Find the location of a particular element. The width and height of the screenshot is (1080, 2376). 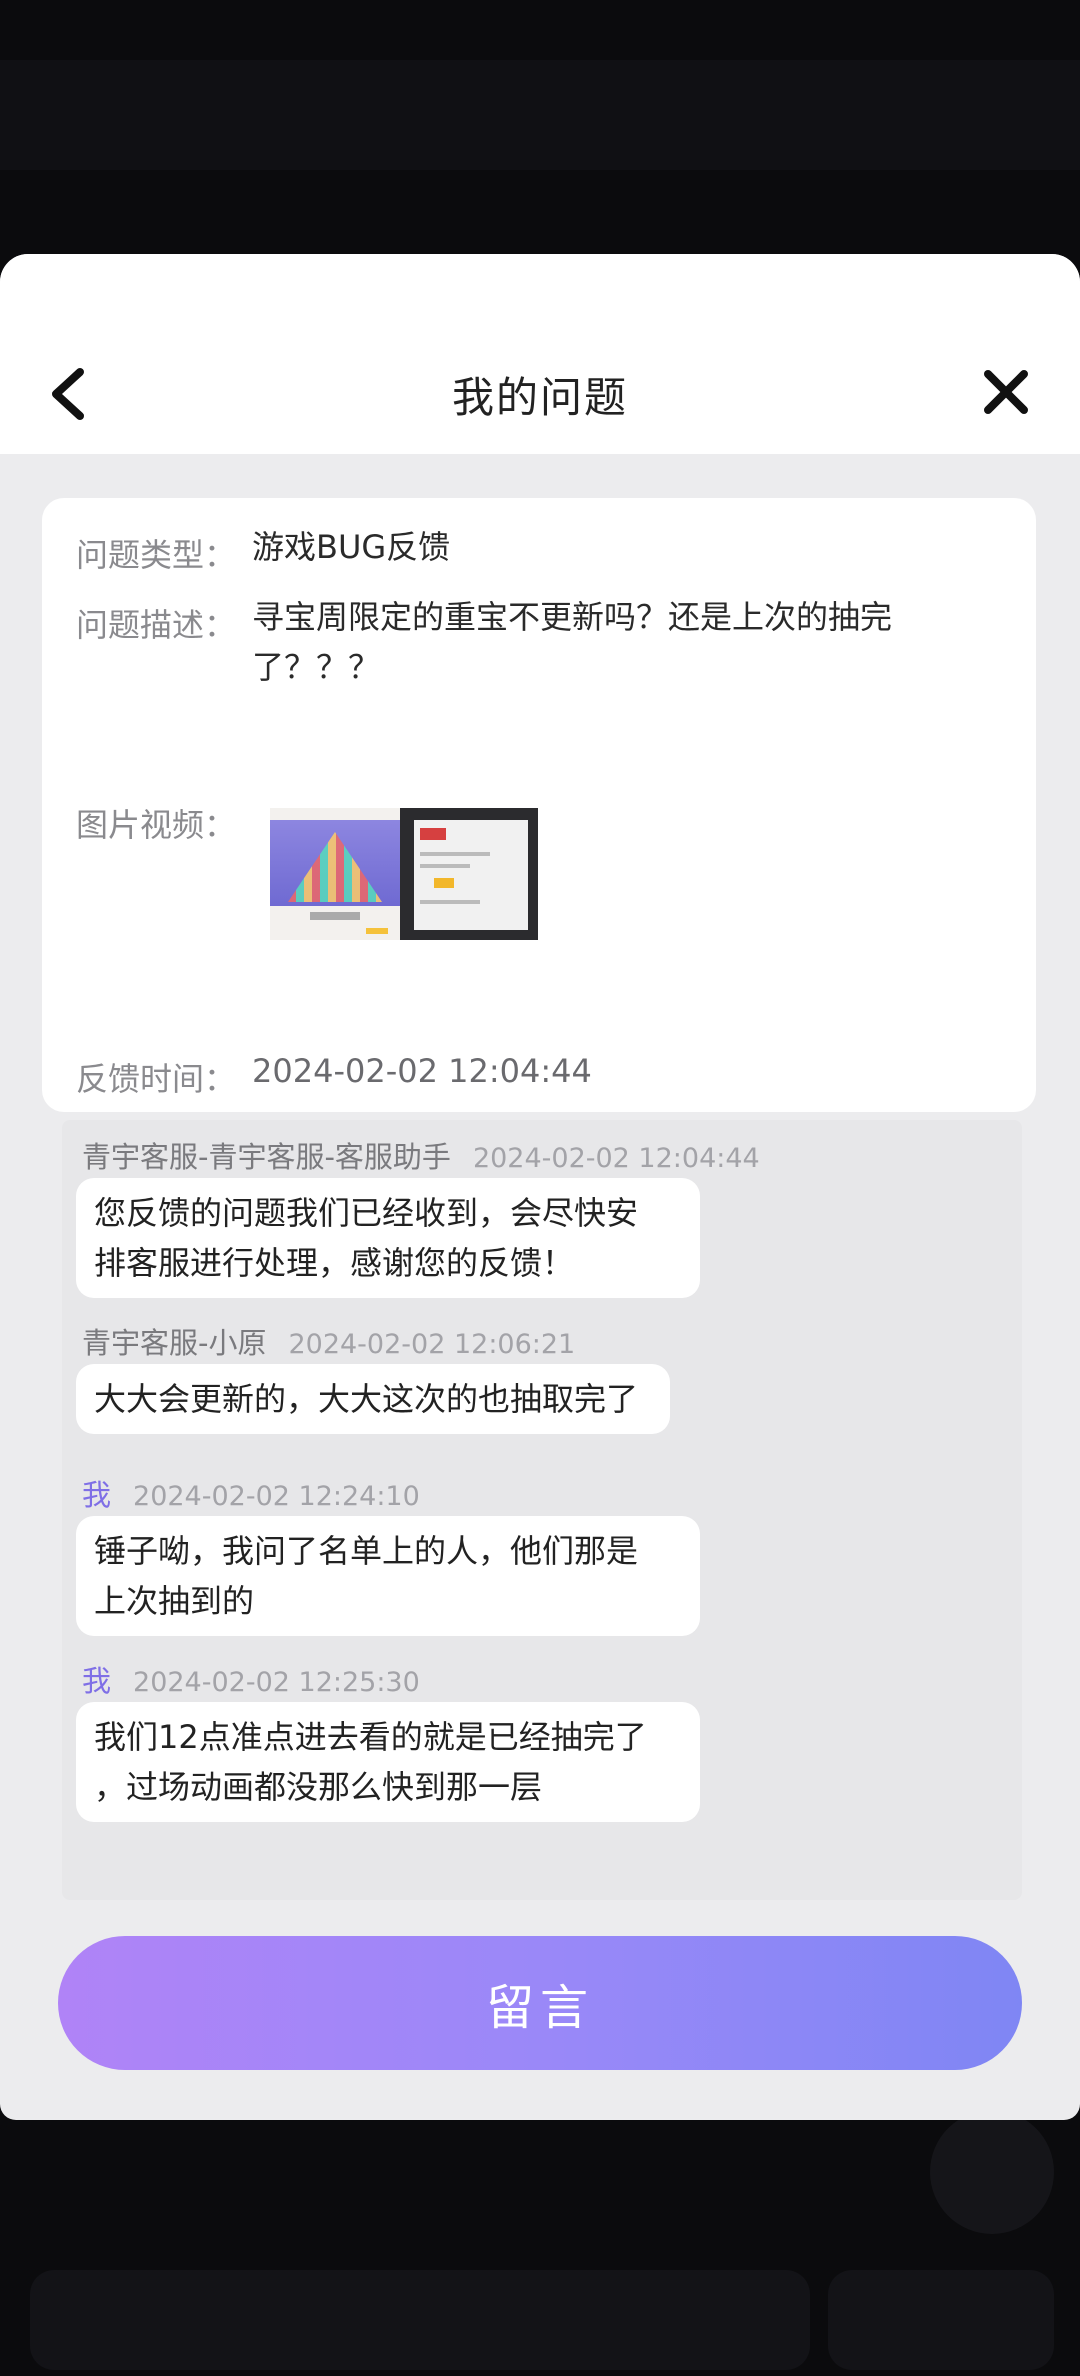

sheet-header: 我的问题 is located at coordinates (540, 354).